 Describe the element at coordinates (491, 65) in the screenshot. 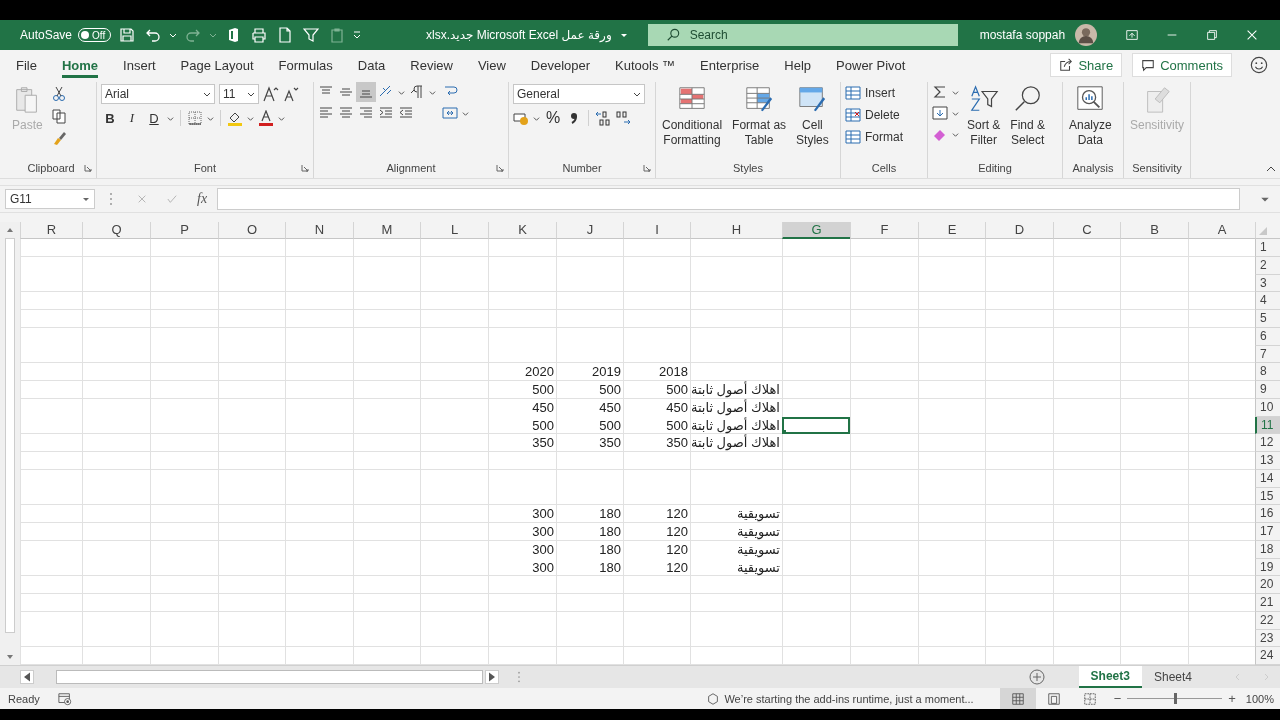

I see `ribbon-tab: View` at that location.